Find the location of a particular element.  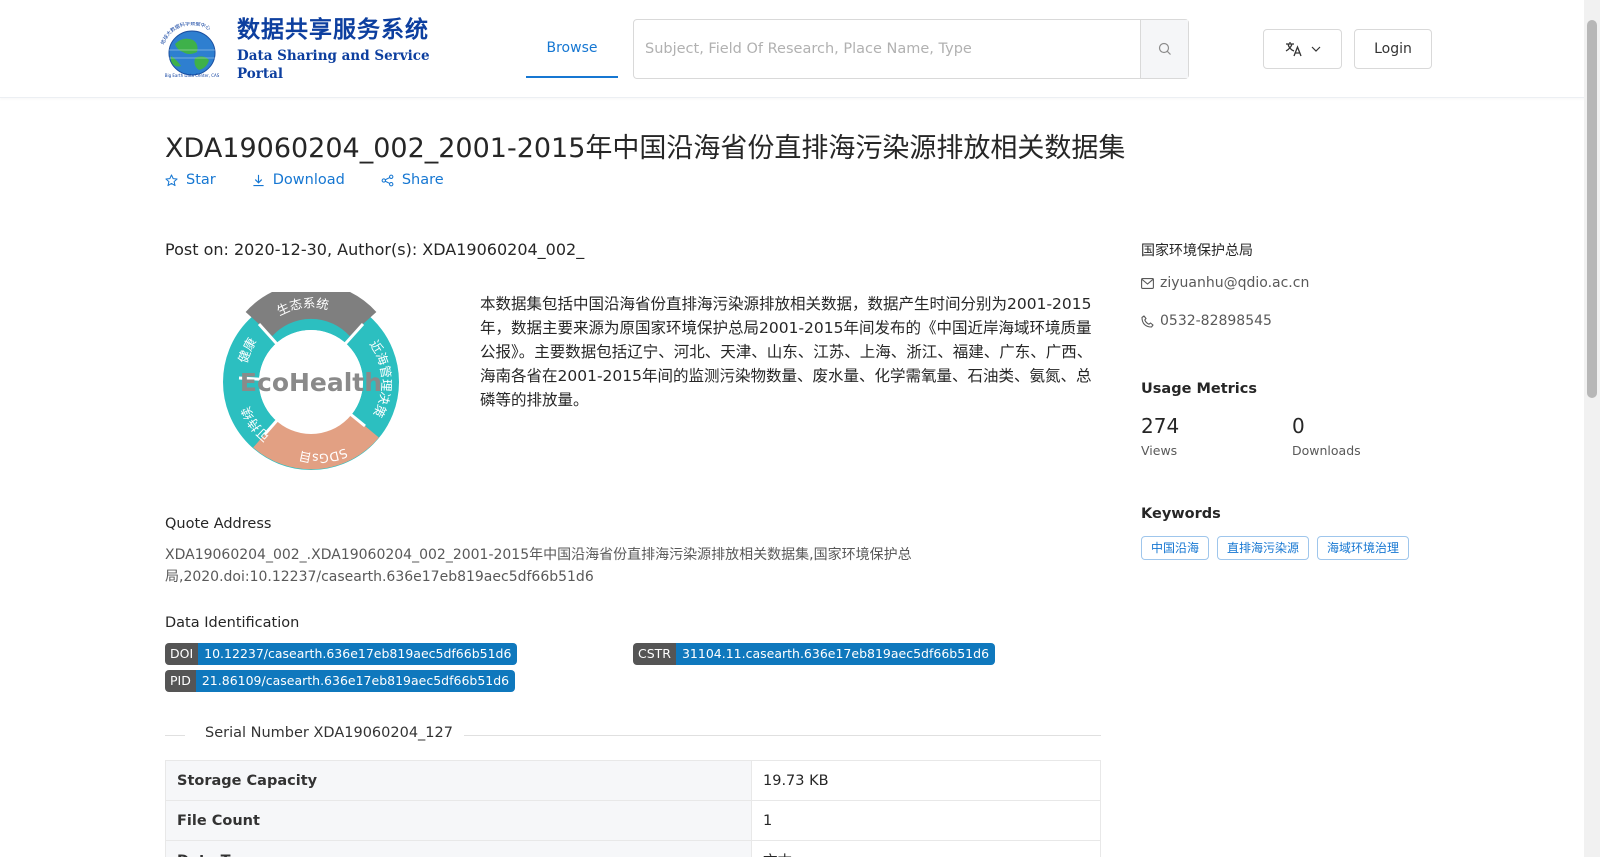

page-scrollbar is located at coordinates (1592, 428).